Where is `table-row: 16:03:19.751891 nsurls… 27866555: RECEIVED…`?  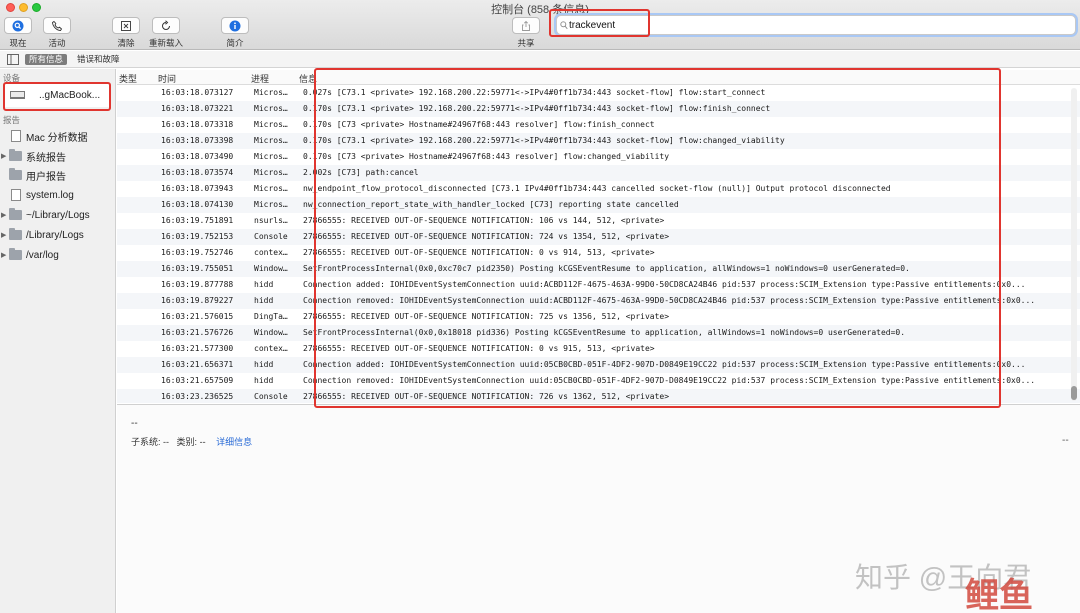
table-row: 16:03:19.751891 nsurls… 27866555: RECEIVED… is located at coordinates (598, 221).